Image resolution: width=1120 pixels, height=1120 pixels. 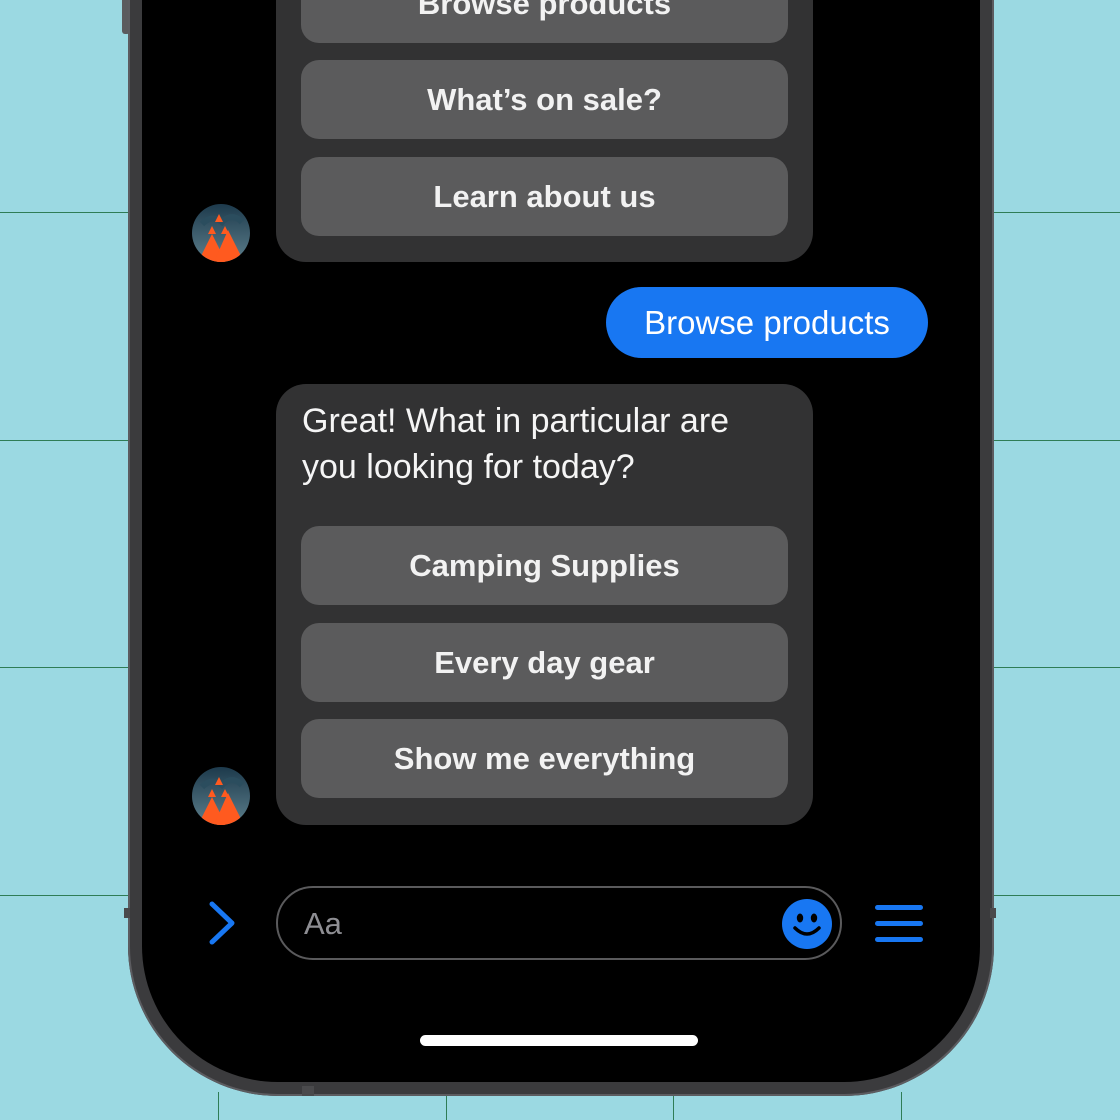 What do you see at coordinates (544, 662) in the screenshot?
I see `quick-reply-every-day-gear: Every day gear` at bounding box center [544, 662].